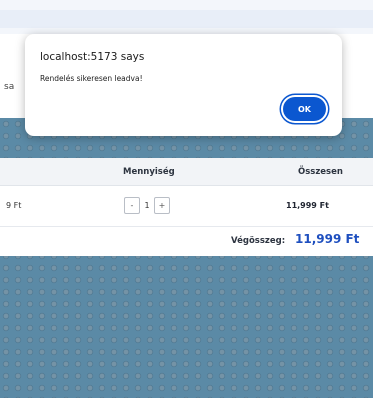  I want to click on header-partial-text: sa, so click(9, 87).